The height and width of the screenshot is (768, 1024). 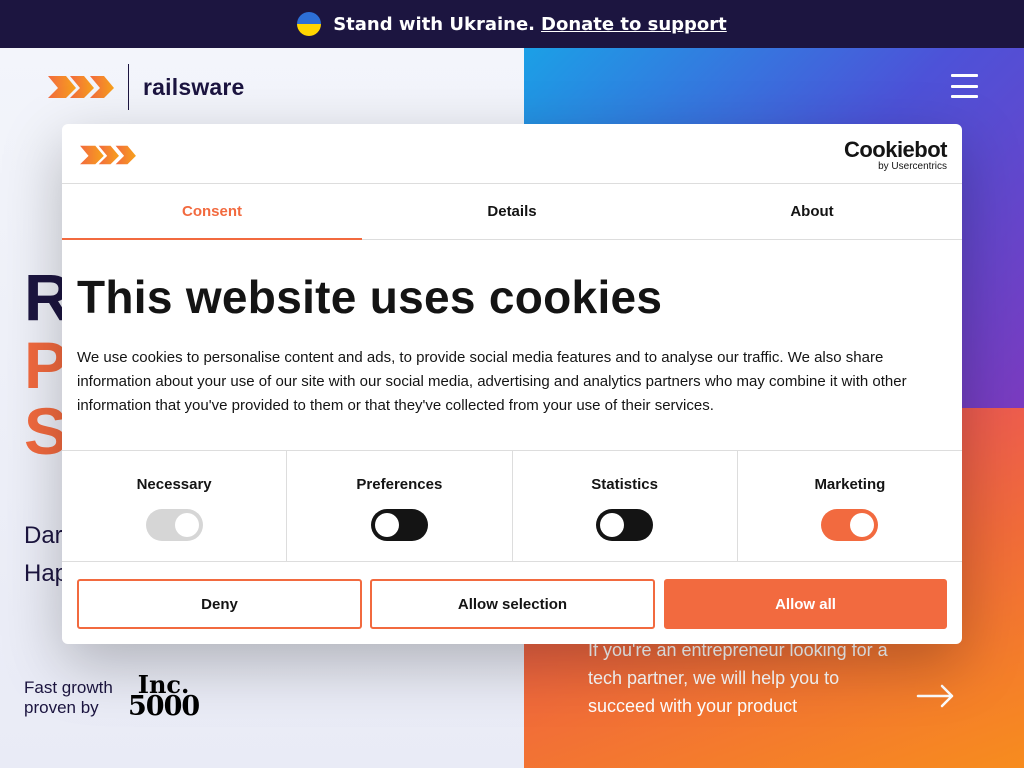 I want to click on cookiebot-by: by Usercentrics, so click(x=912, y=166).